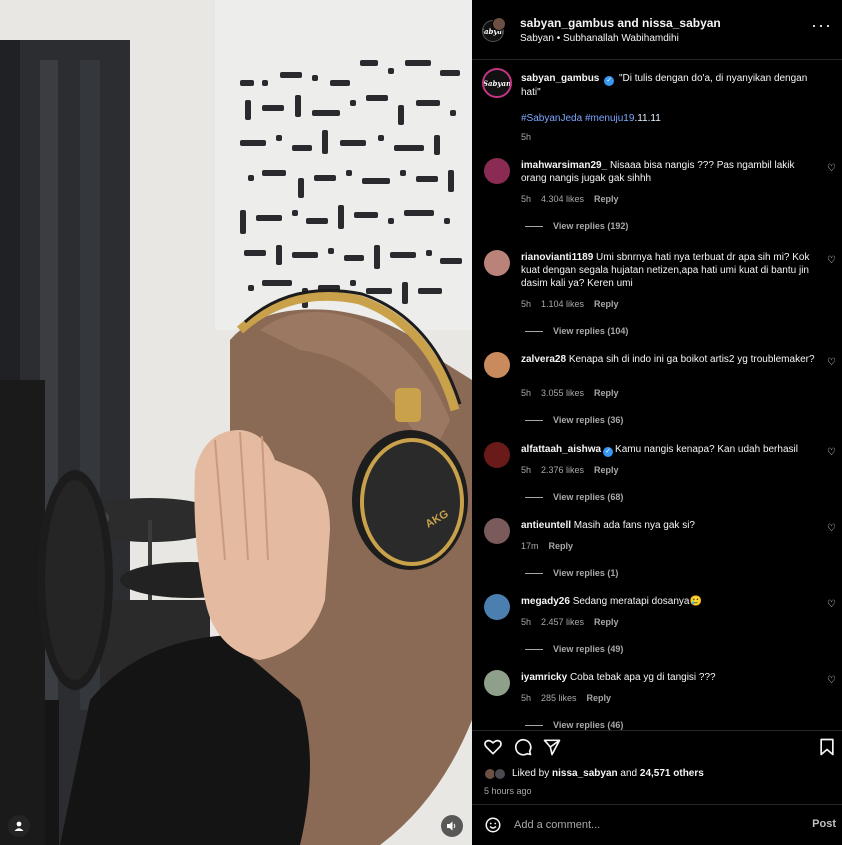  Describe the element at coordinates (577, 118) in the screenshot. I see `hashtag-links: #SabyanJeda #menuju19` at that location.